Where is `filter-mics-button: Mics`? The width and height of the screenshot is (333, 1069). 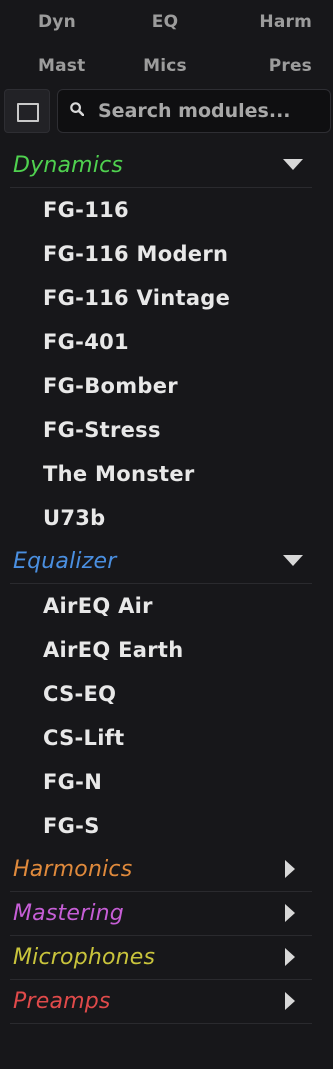
filter-mics-button: Mics is located at coordinates (165, 66).